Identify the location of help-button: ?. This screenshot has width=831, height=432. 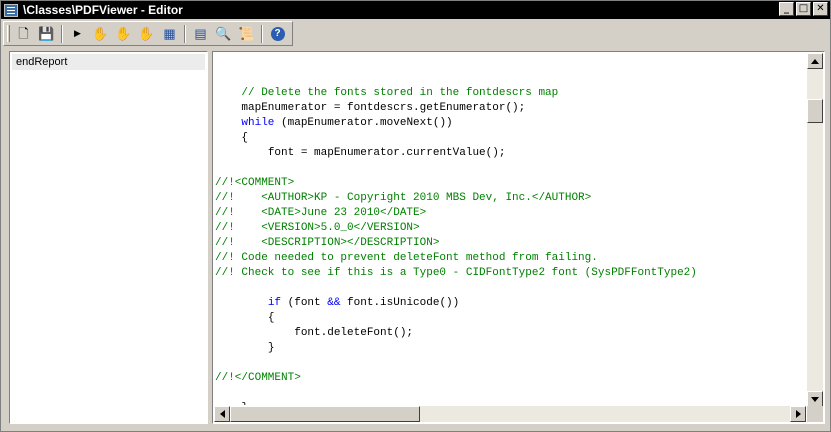
(277, 34).